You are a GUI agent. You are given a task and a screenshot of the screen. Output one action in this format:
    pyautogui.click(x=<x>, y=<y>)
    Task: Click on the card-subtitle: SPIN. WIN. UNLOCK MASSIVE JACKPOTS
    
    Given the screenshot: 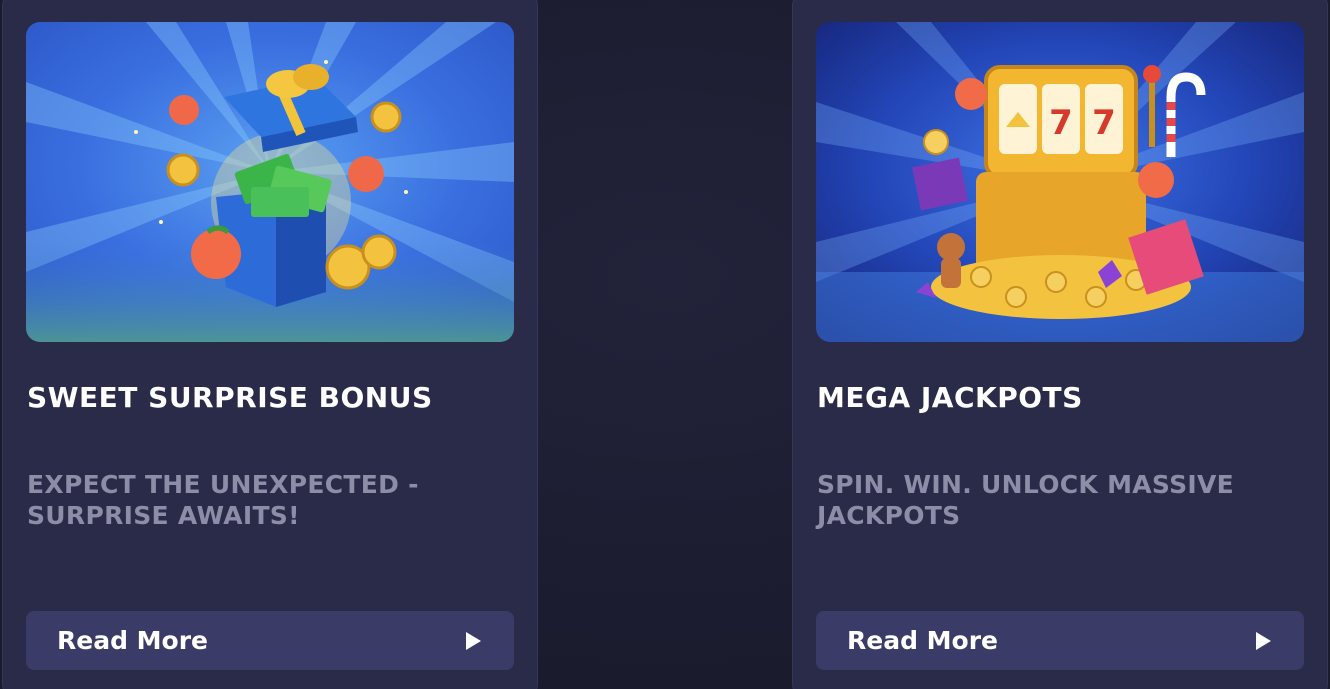 What is the action you would take?
    pyautogui.click(x=1026, y=500)
    